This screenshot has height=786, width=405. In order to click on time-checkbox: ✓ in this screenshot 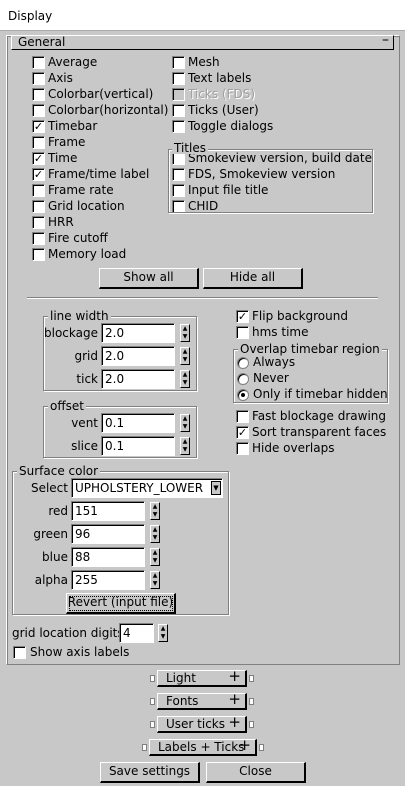, I will do `click(38, 158)`.